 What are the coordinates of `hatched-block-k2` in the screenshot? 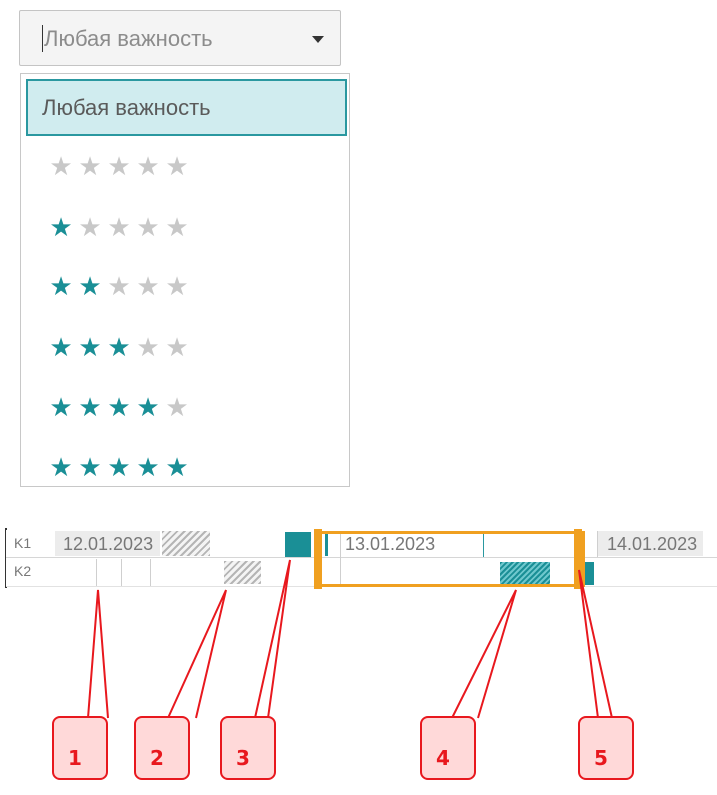 It's located at (242, 572).